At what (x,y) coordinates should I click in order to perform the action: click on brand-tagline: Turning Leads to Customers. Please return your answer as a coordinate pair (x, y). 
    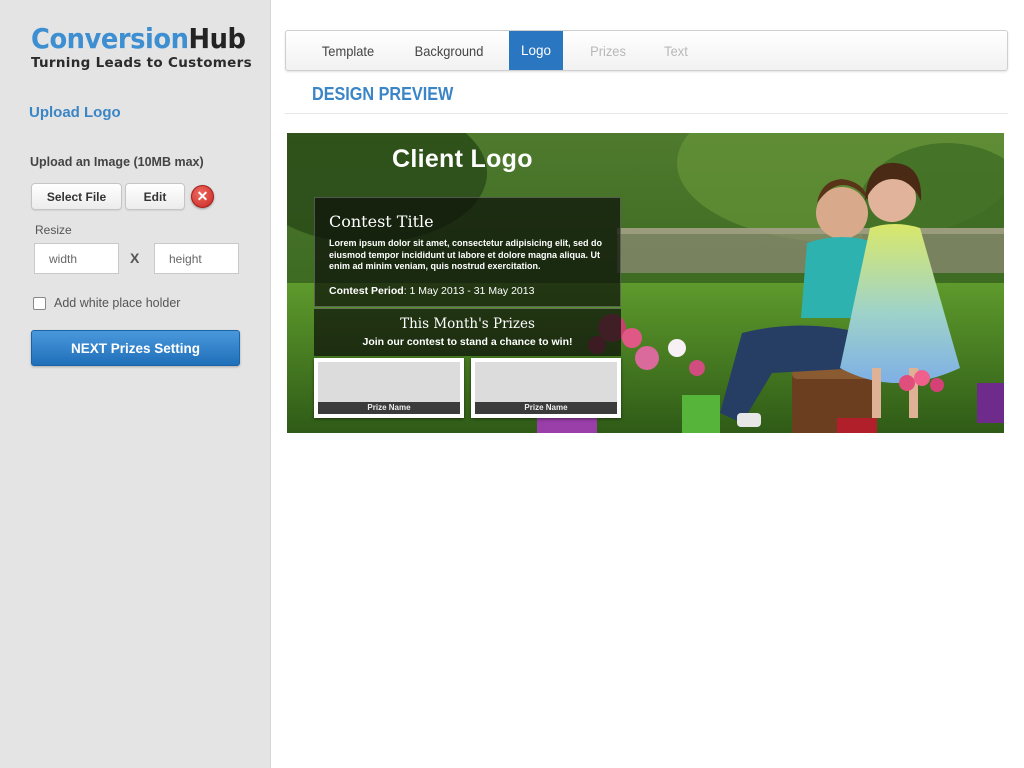
    Looking at the image, I should click on (141, 63).